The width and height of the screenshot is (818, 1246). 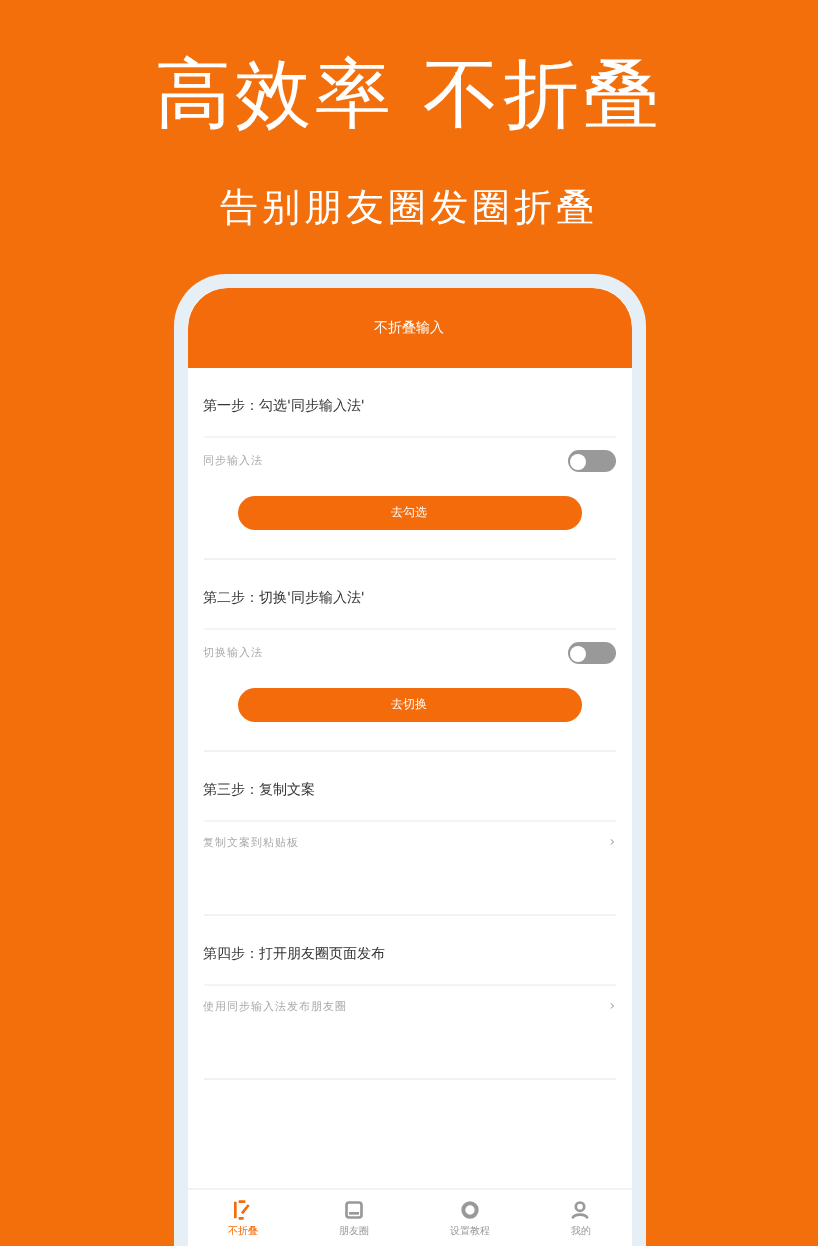 I want to click on pen-icon, so click(x=242, y=1209).